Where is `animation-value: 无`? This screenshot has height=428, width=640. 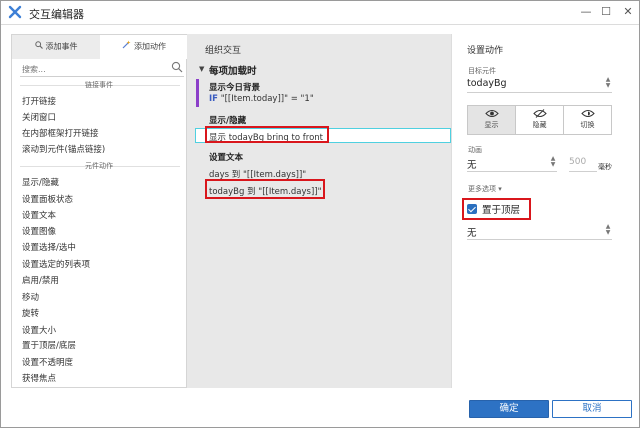
animation-value: 无 is located at coordinates (472, 165).